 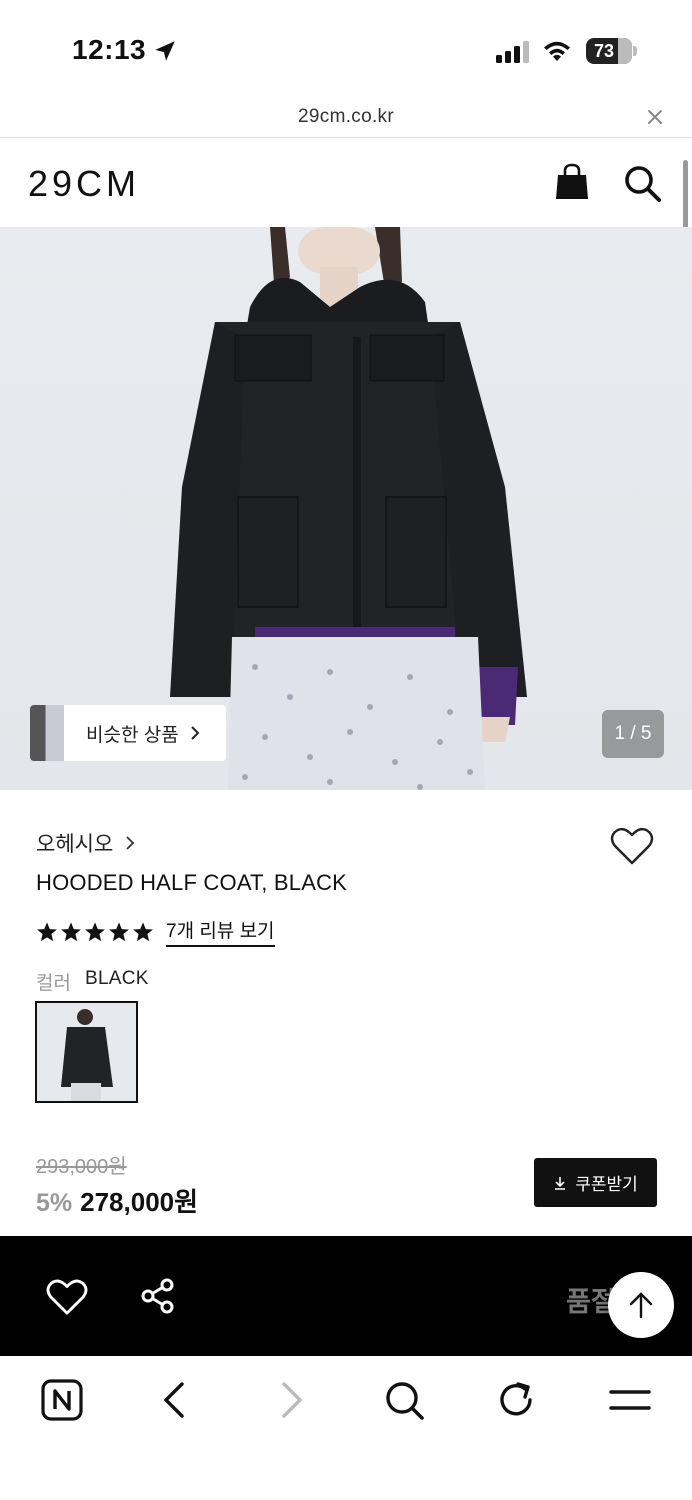 I want to click on shopping-bag-icon, so click(x=572, y=182).